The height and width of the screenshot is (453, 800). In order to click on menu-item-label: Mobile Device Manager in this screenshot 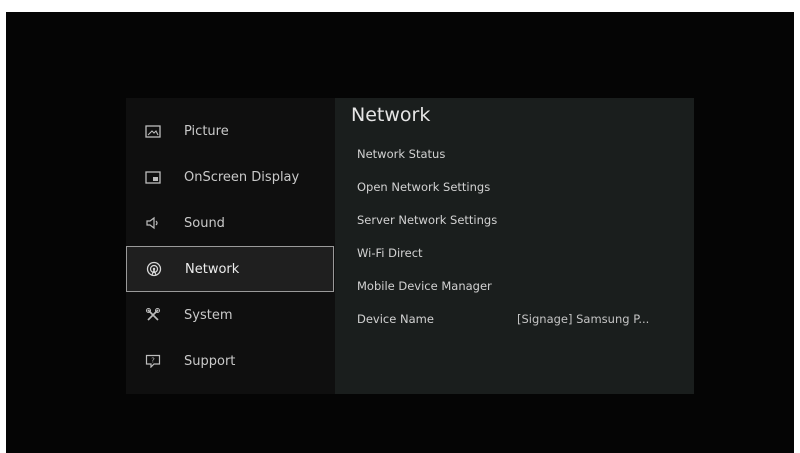, I will do `click(424, 286)`.